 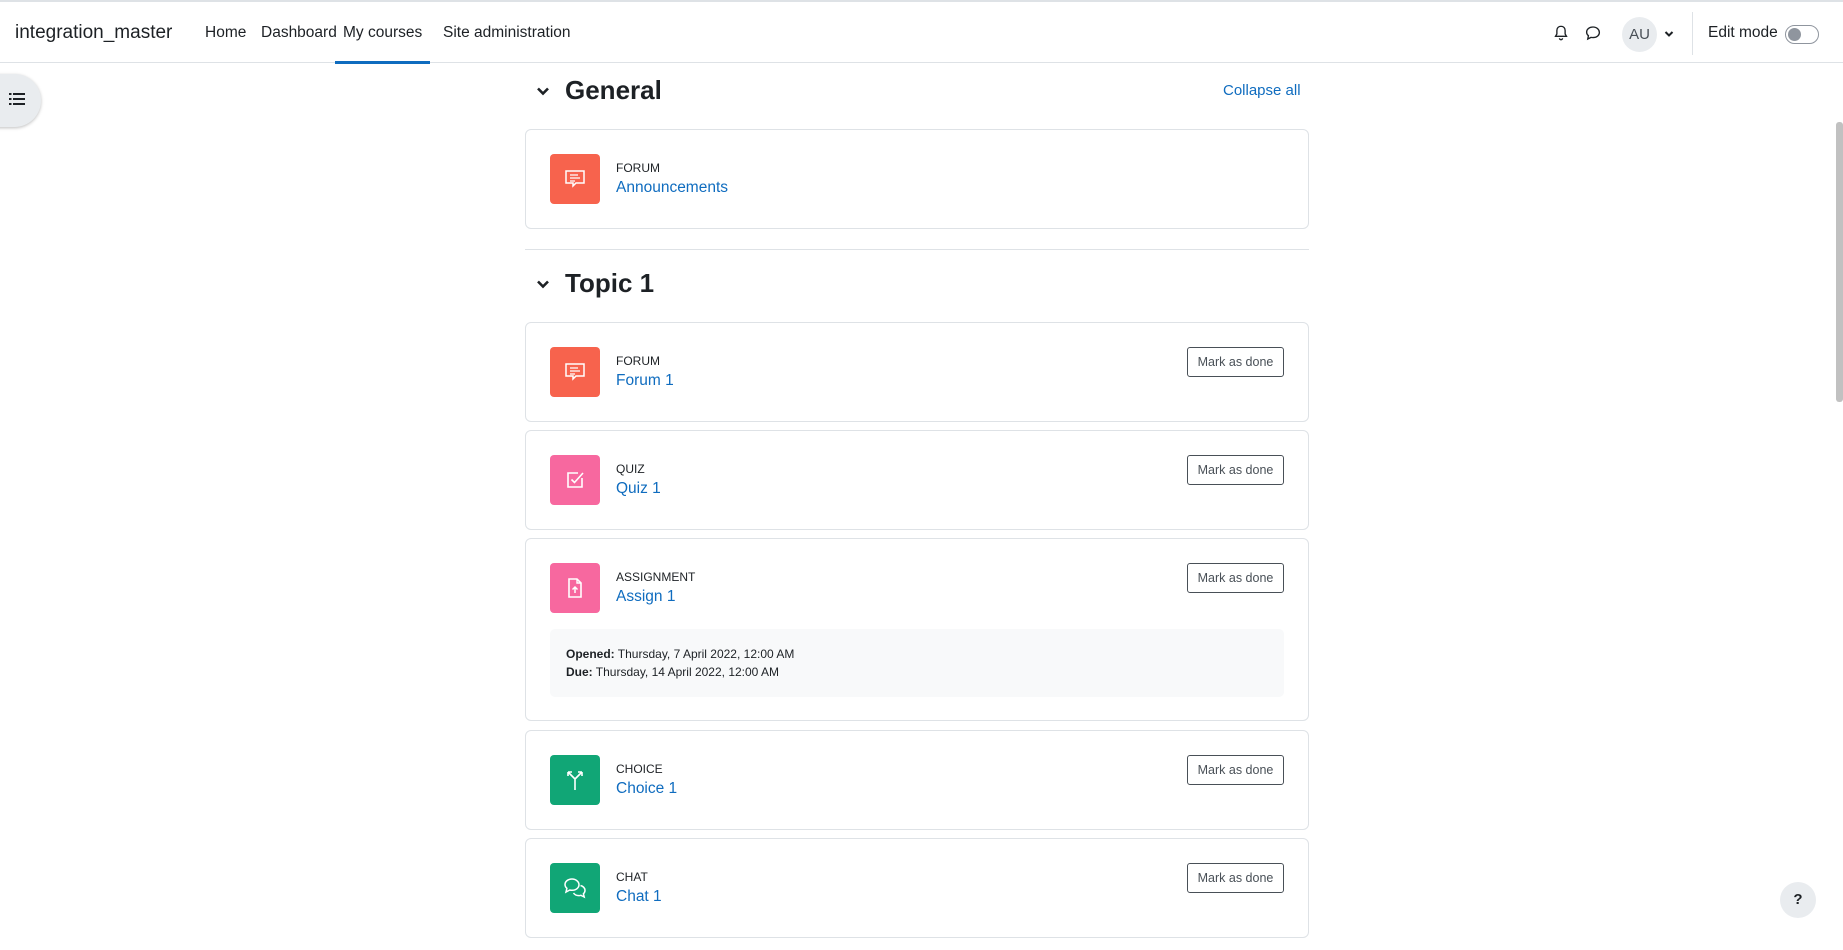 I want to click on activity-link: Assign 1, so click(x=645, y=597).